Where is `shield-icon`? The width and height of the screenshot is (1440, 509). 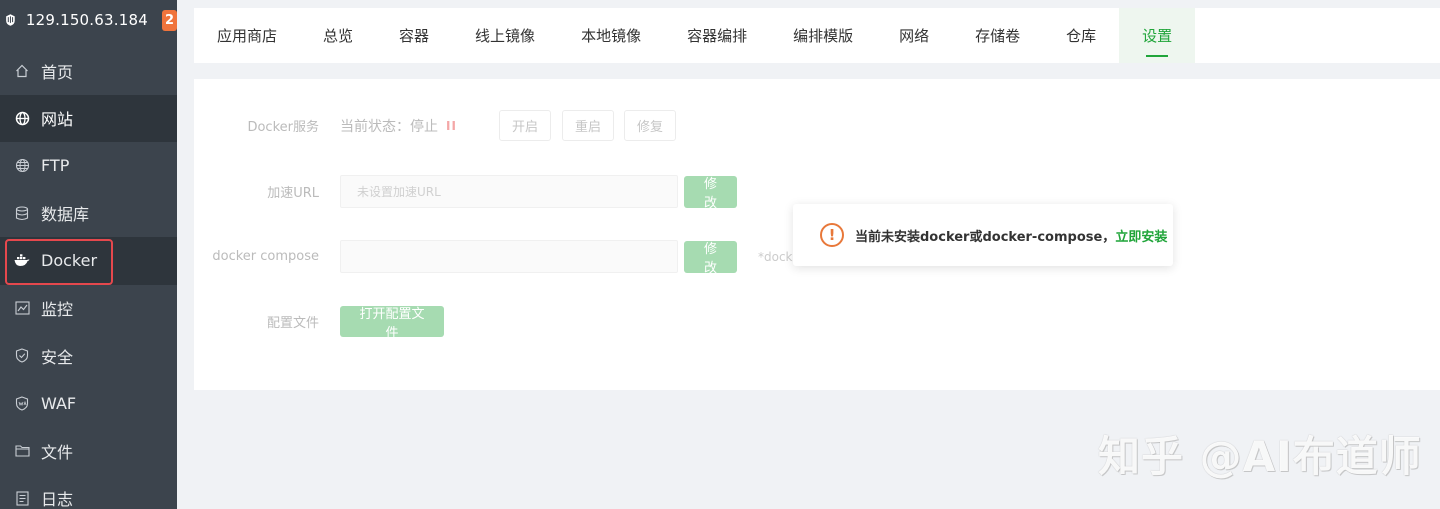 shield-icon is located at coordinates (22, 356).